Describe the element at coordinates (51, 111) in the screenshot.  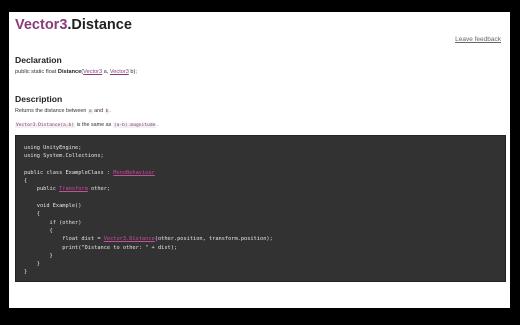
I see `description-text-before: Returns the distance between` at that location.